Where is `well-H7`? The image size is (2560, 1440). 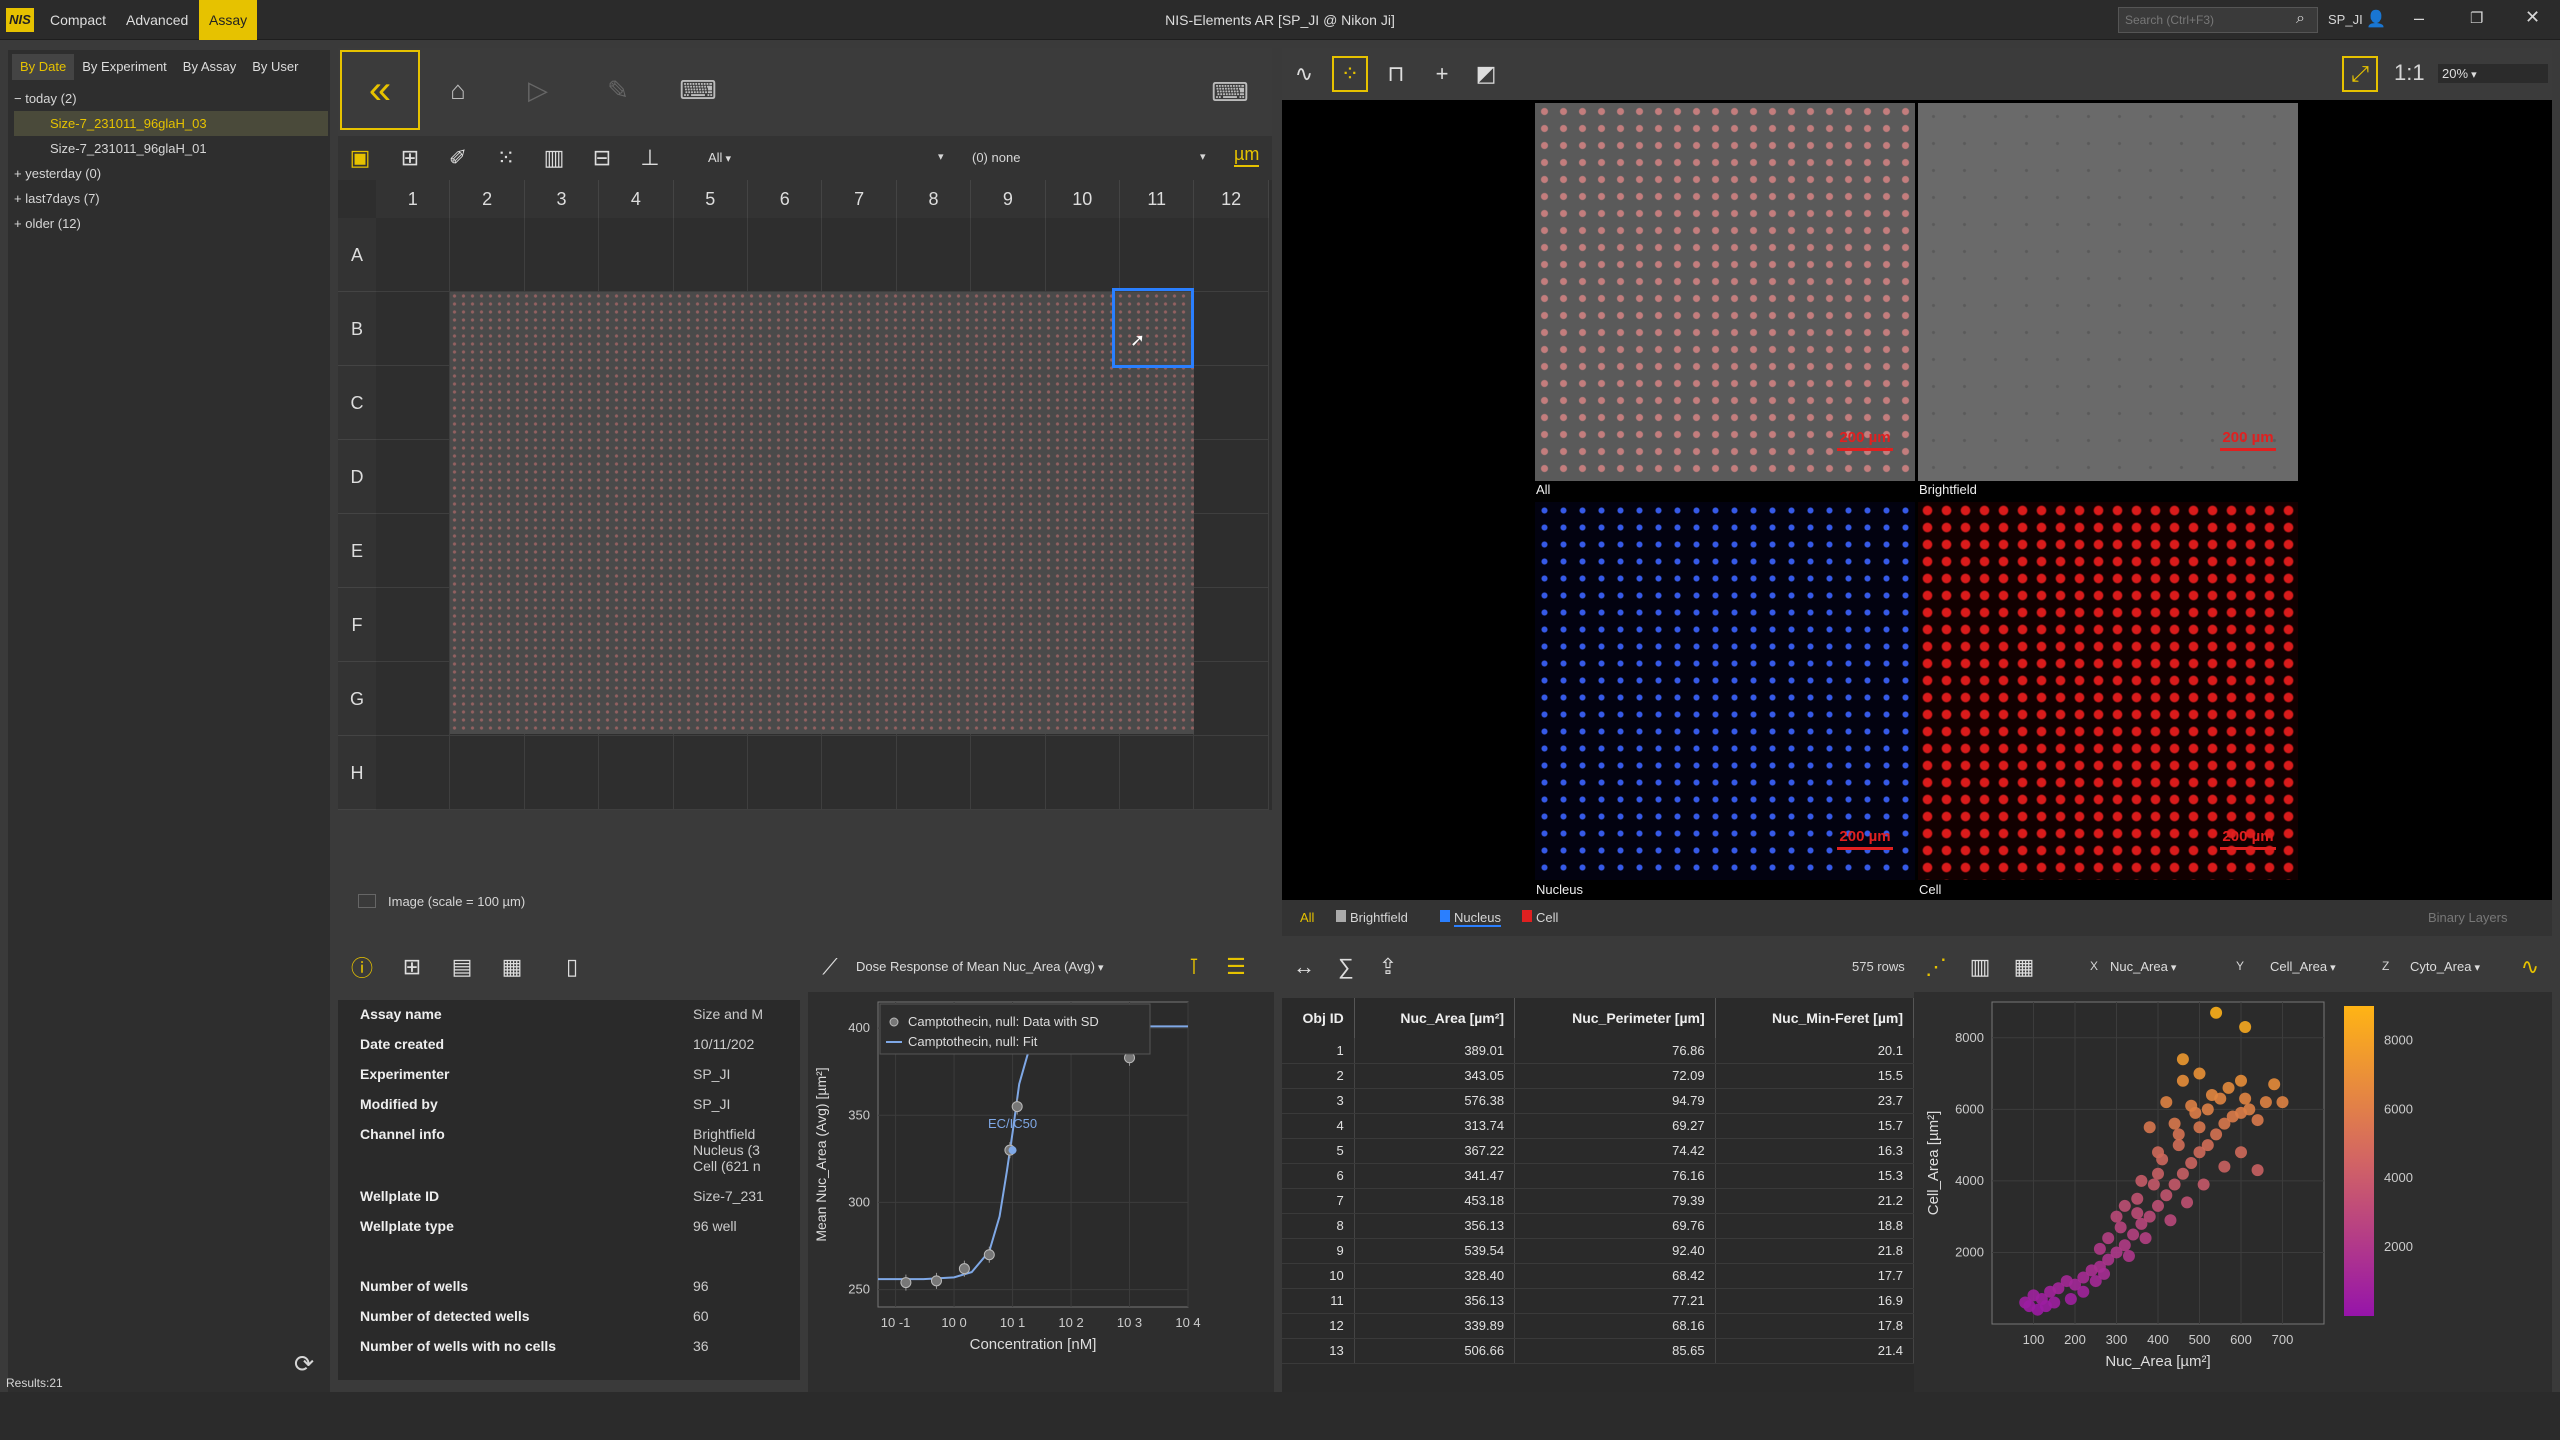
well-H7 is located at coordinates (859, 773).